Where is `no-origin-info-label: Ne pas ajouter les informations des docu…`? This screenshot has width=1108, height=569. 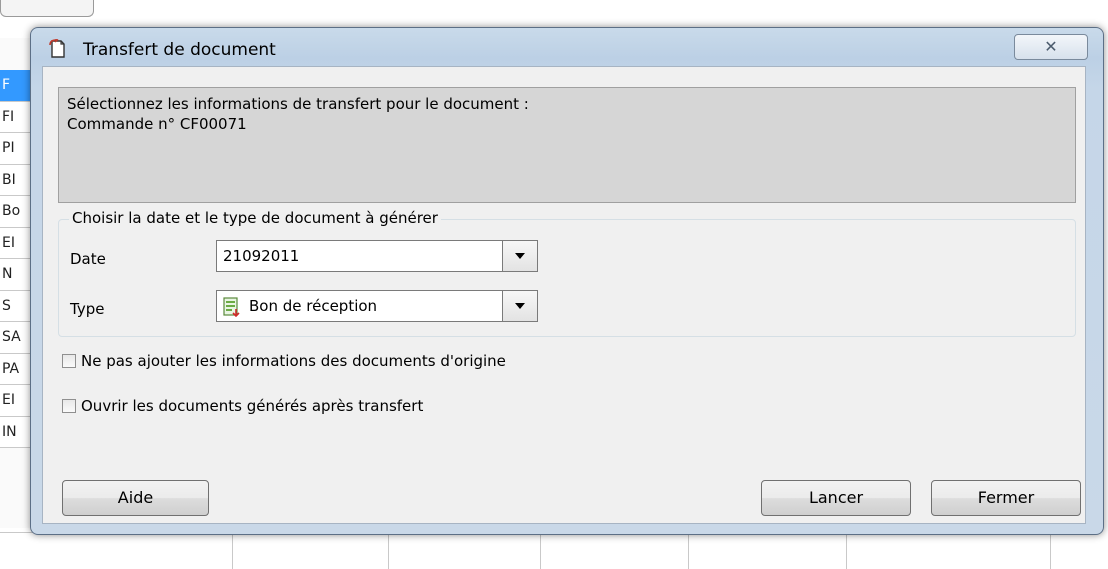
no-origin-info-label: Ne pas ajouter les informations des docu… is located at coordinates (293, 361).